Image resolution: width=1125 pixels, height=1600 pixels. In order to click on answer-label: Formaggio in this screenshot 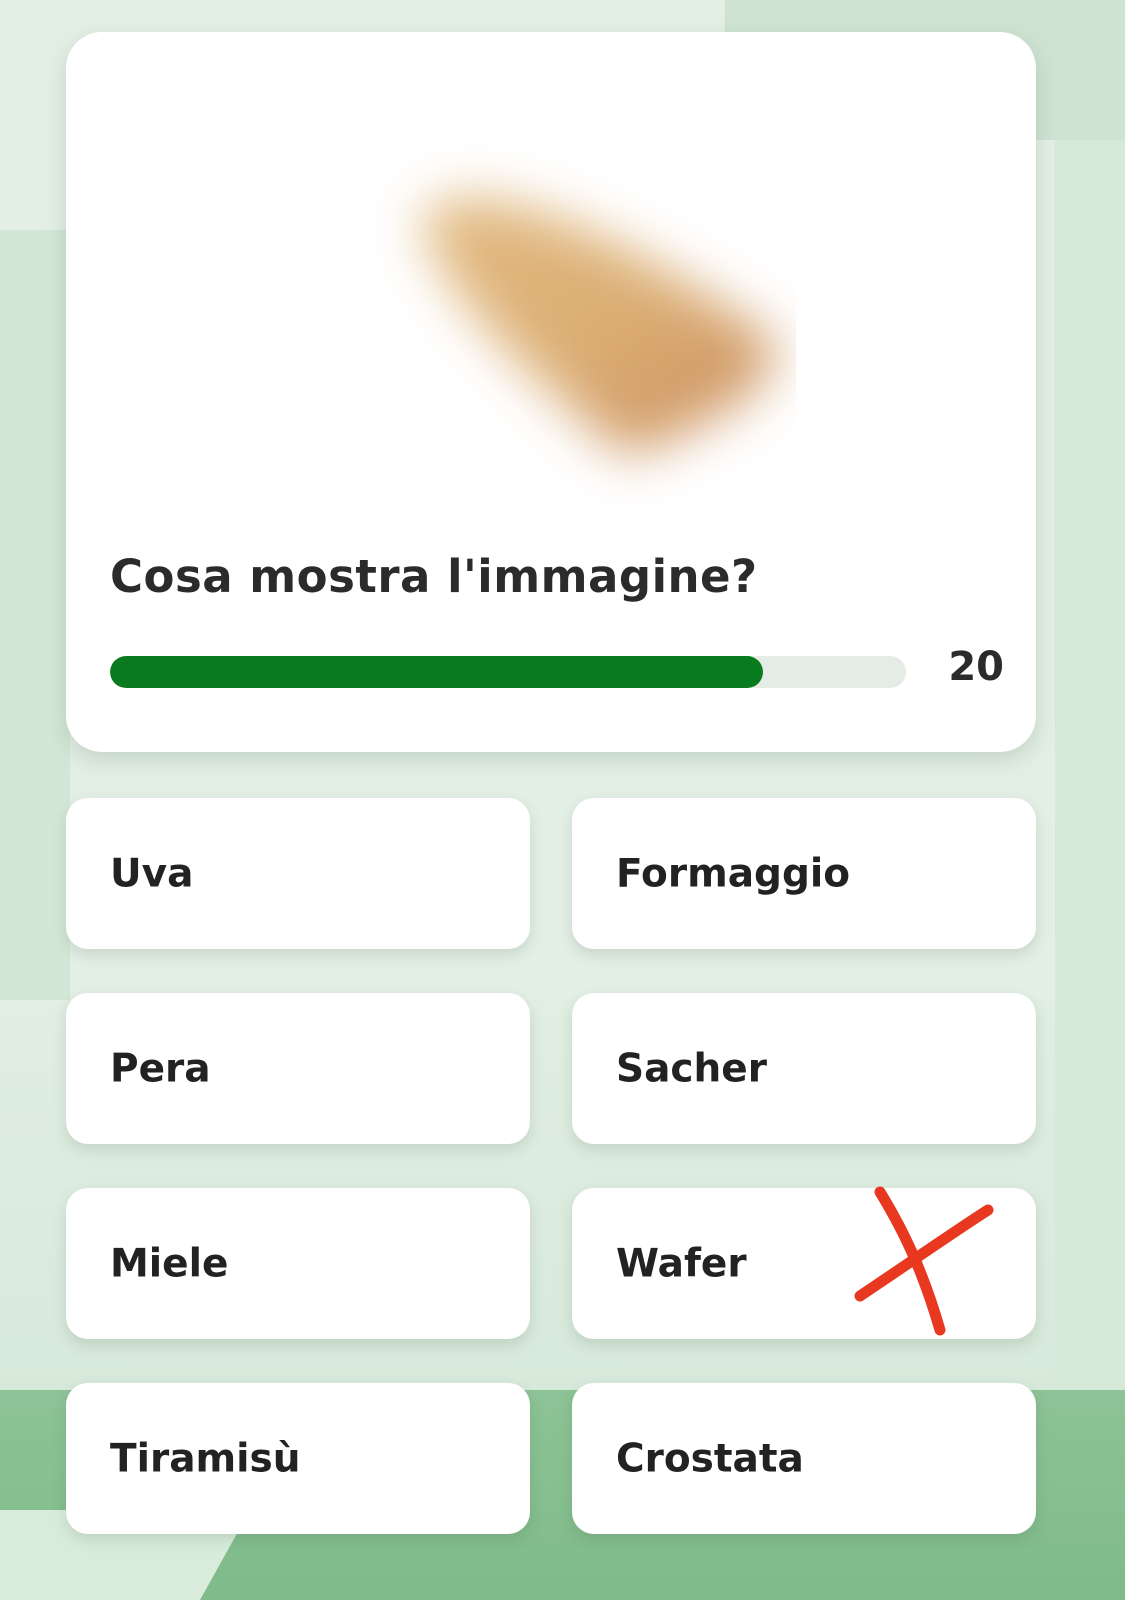, I will do `click(733, 873)`.